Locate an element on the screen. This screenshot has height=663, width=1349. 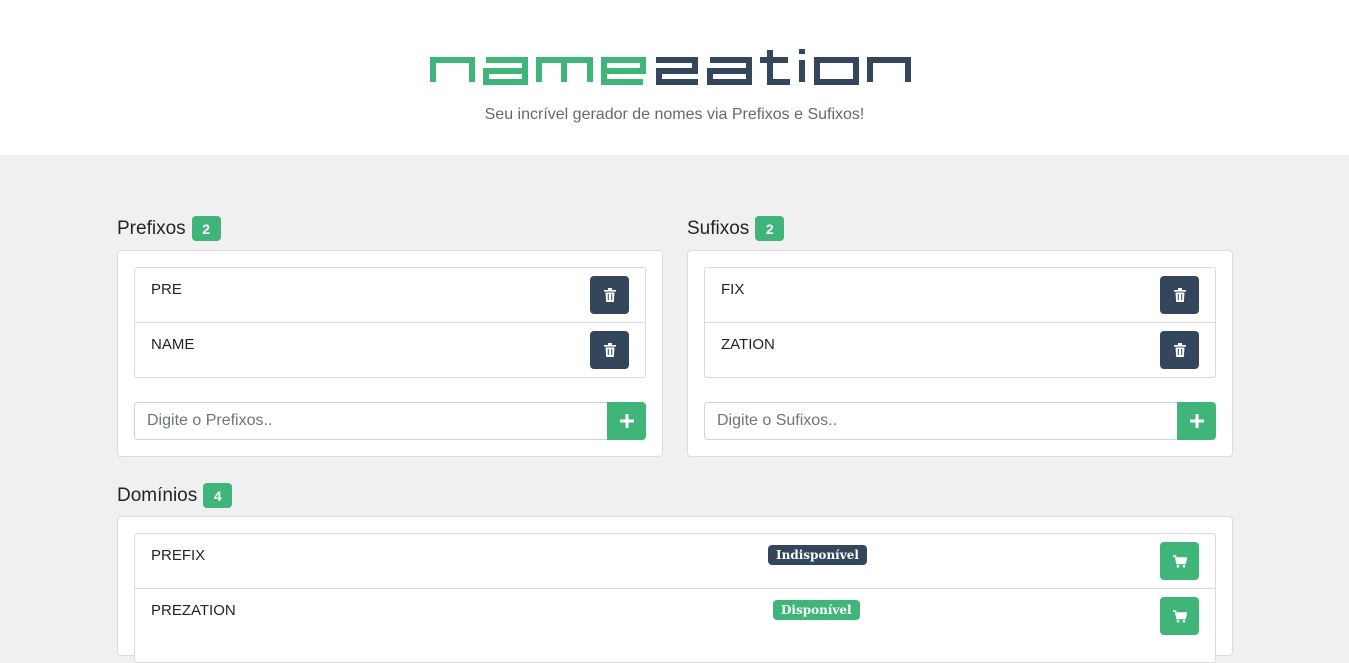
list-item: PREZATION Disponível is located at coordinates (675, 616).